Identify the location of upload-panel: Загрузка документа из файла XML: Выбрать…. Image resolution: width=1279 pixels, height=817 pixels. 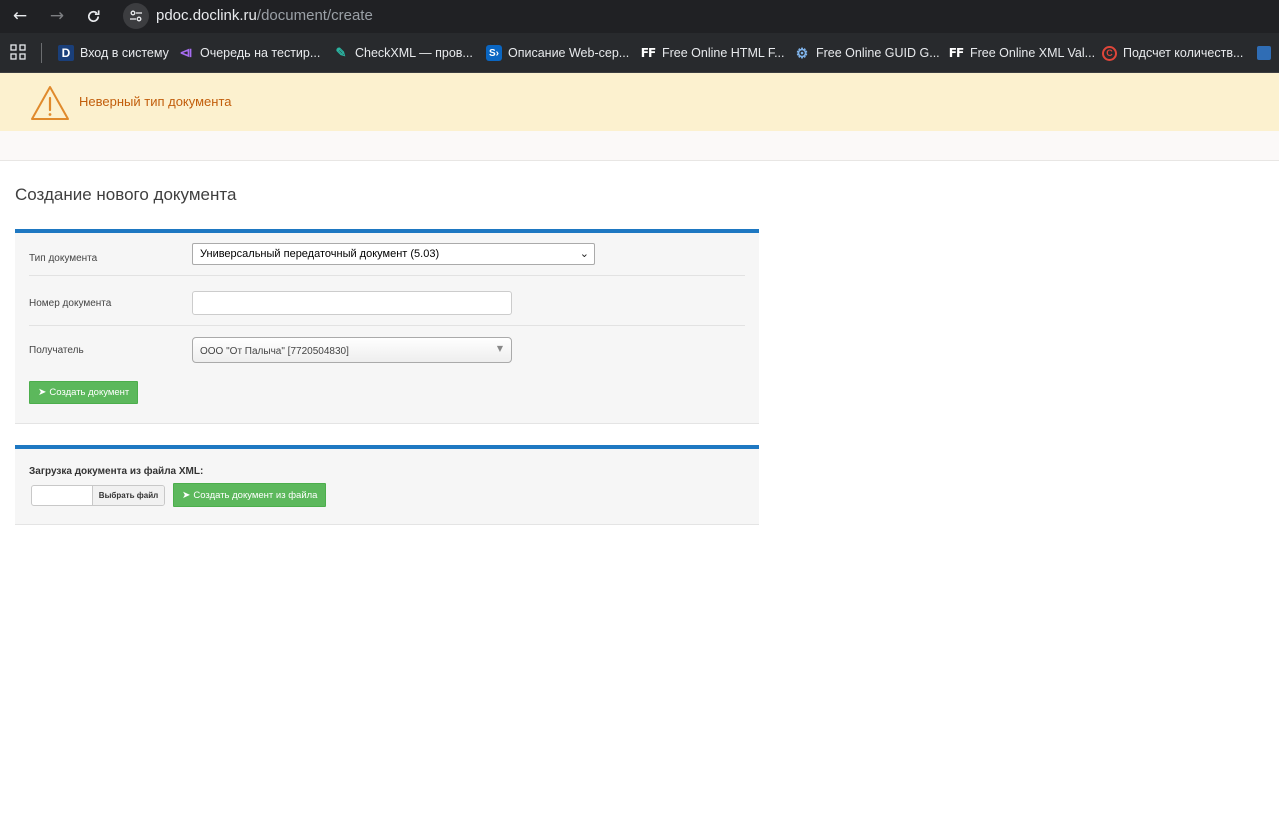
(387, 485).